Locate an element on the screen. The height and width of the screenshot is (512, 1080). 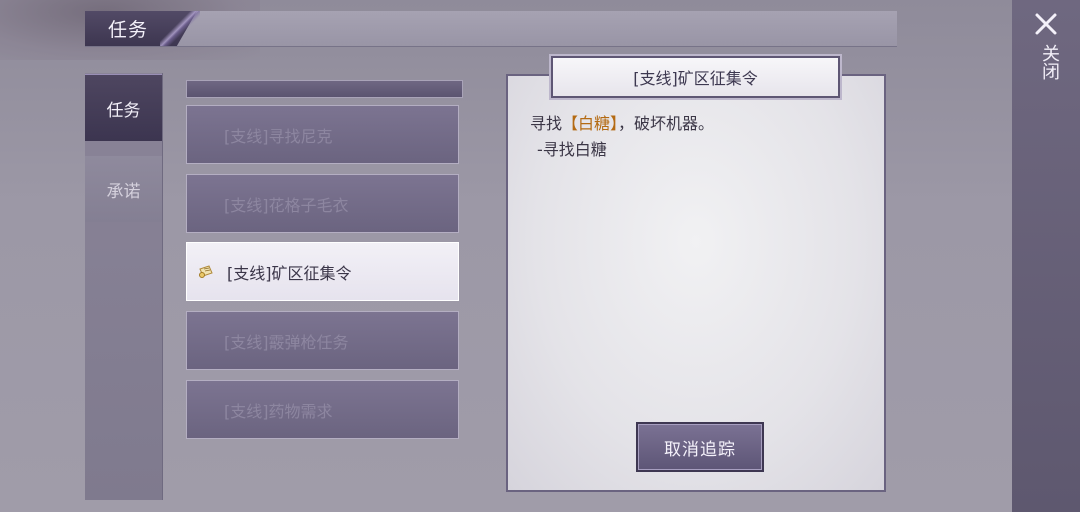
tab-quests-label: 任务 is located at coordinates (123, 110).